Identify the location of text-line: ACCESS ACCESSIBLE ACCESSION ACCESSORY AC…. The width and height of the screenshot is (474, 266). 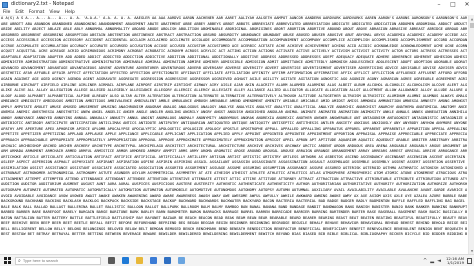
(234, 40).